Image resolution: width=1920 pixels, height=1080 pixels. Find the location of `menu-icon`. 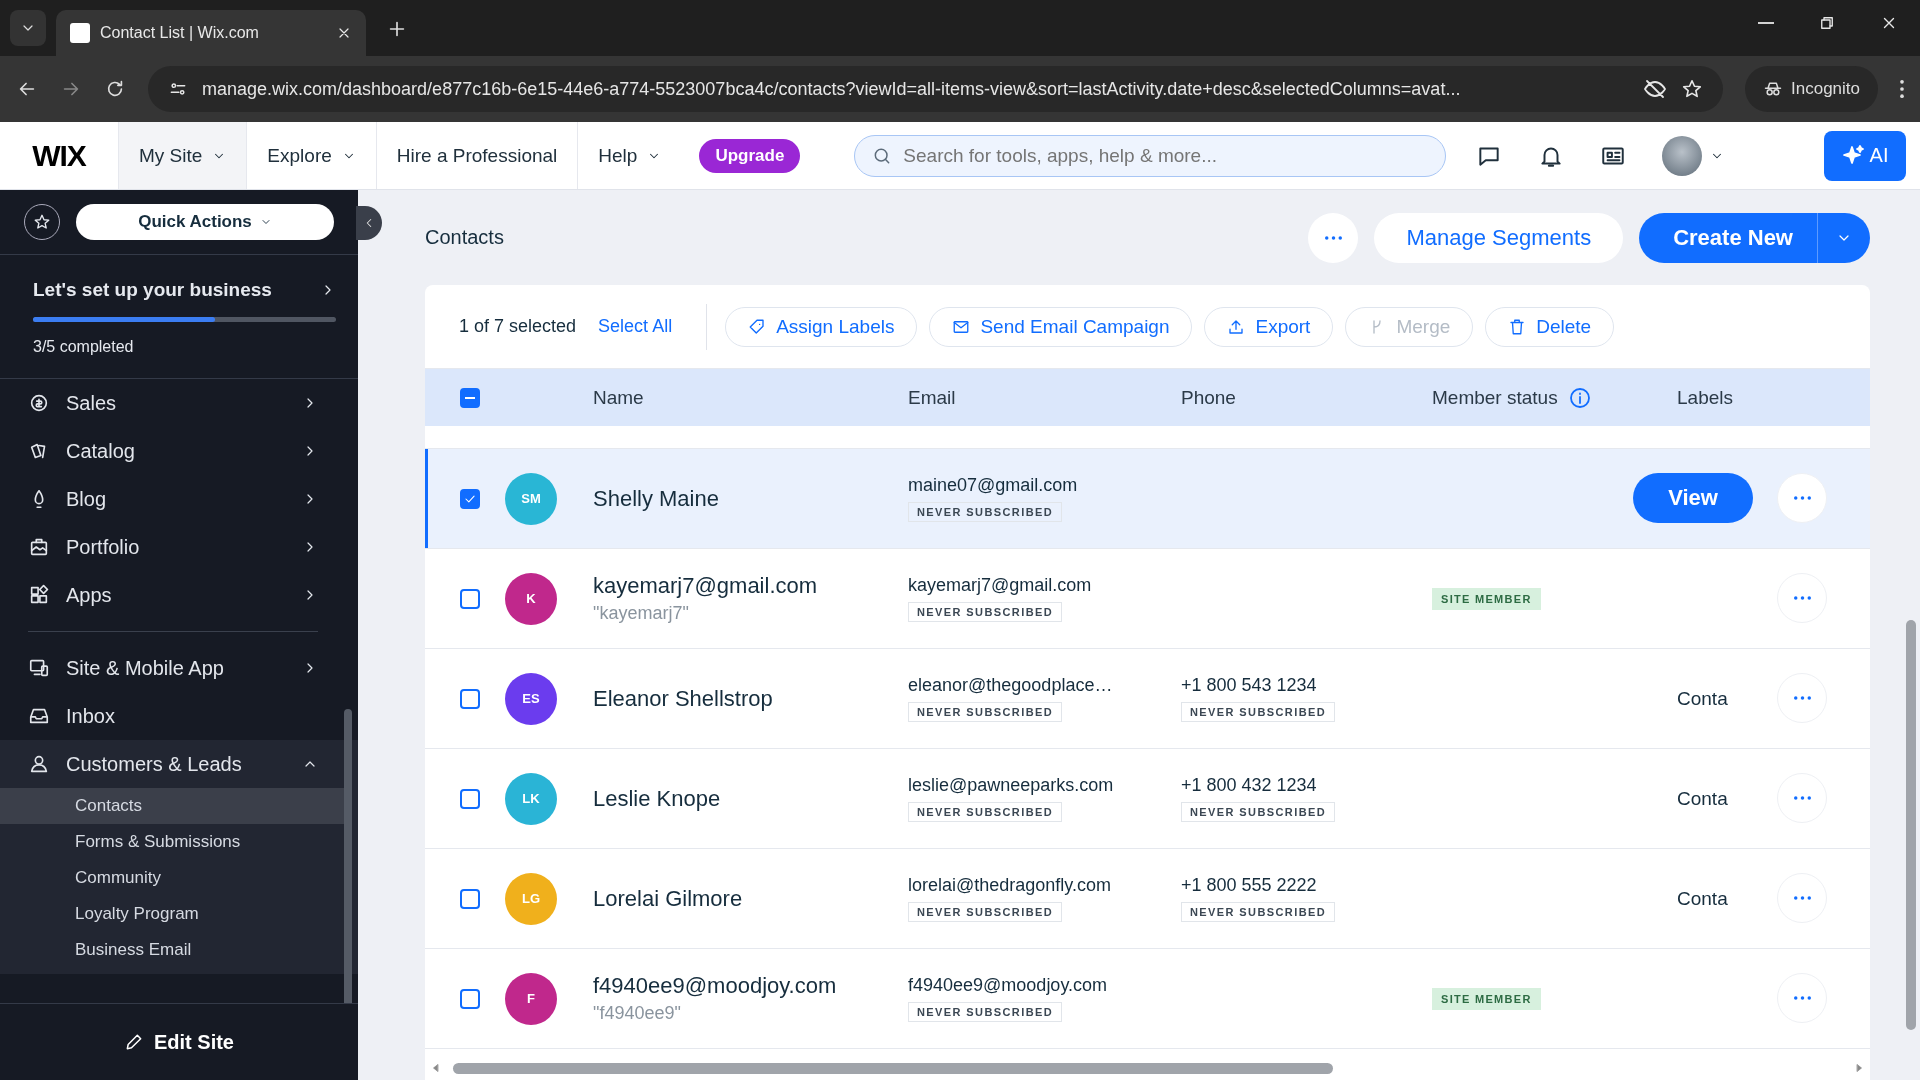

menu-icon is located at coordinates (1902, 89).